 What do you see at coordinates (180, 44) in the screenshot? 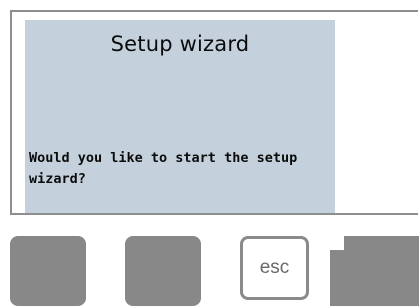
I see `screen-title: Setup wizard` at bounding box center [180, 44].